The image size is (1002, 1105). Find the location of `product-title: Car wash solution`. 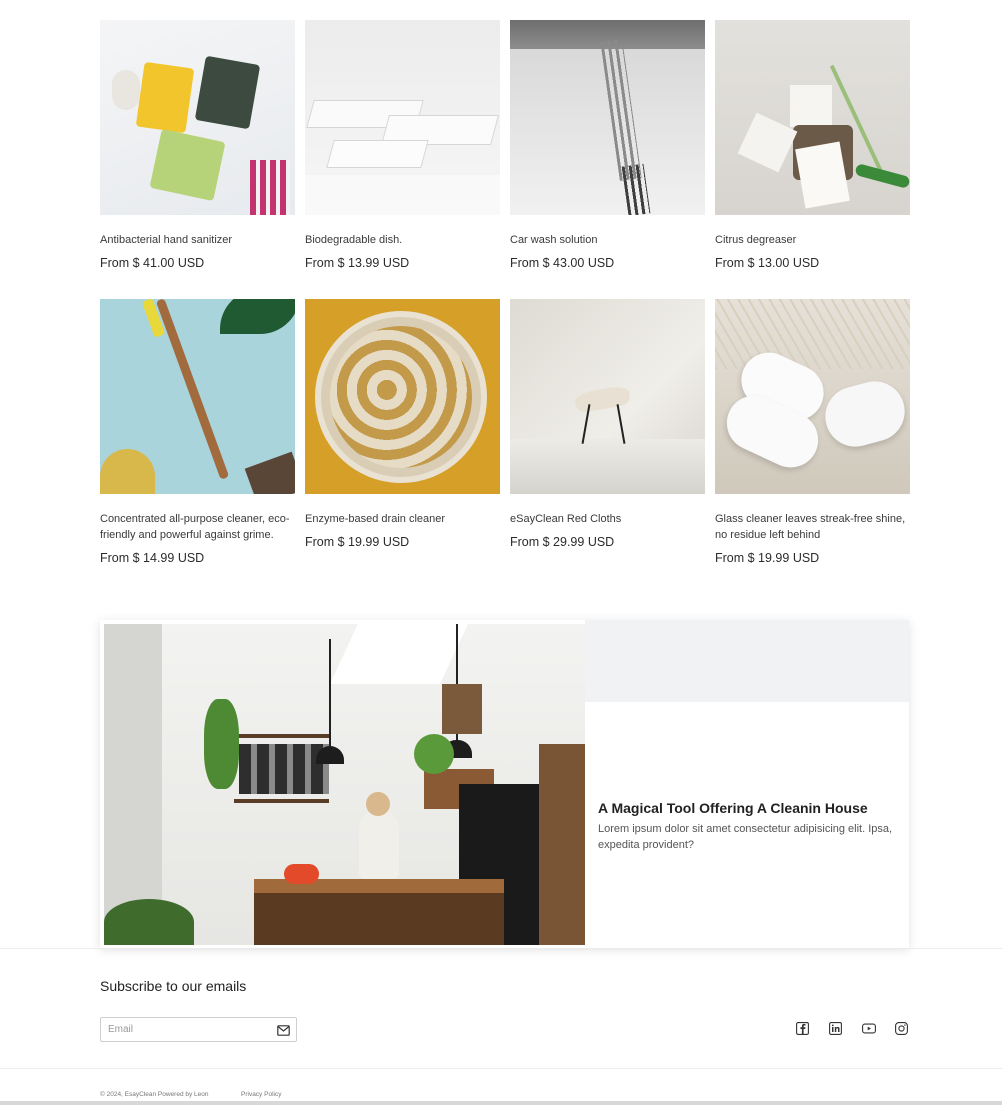

product-title: Car wash solution is located at coordinates (607, 240).